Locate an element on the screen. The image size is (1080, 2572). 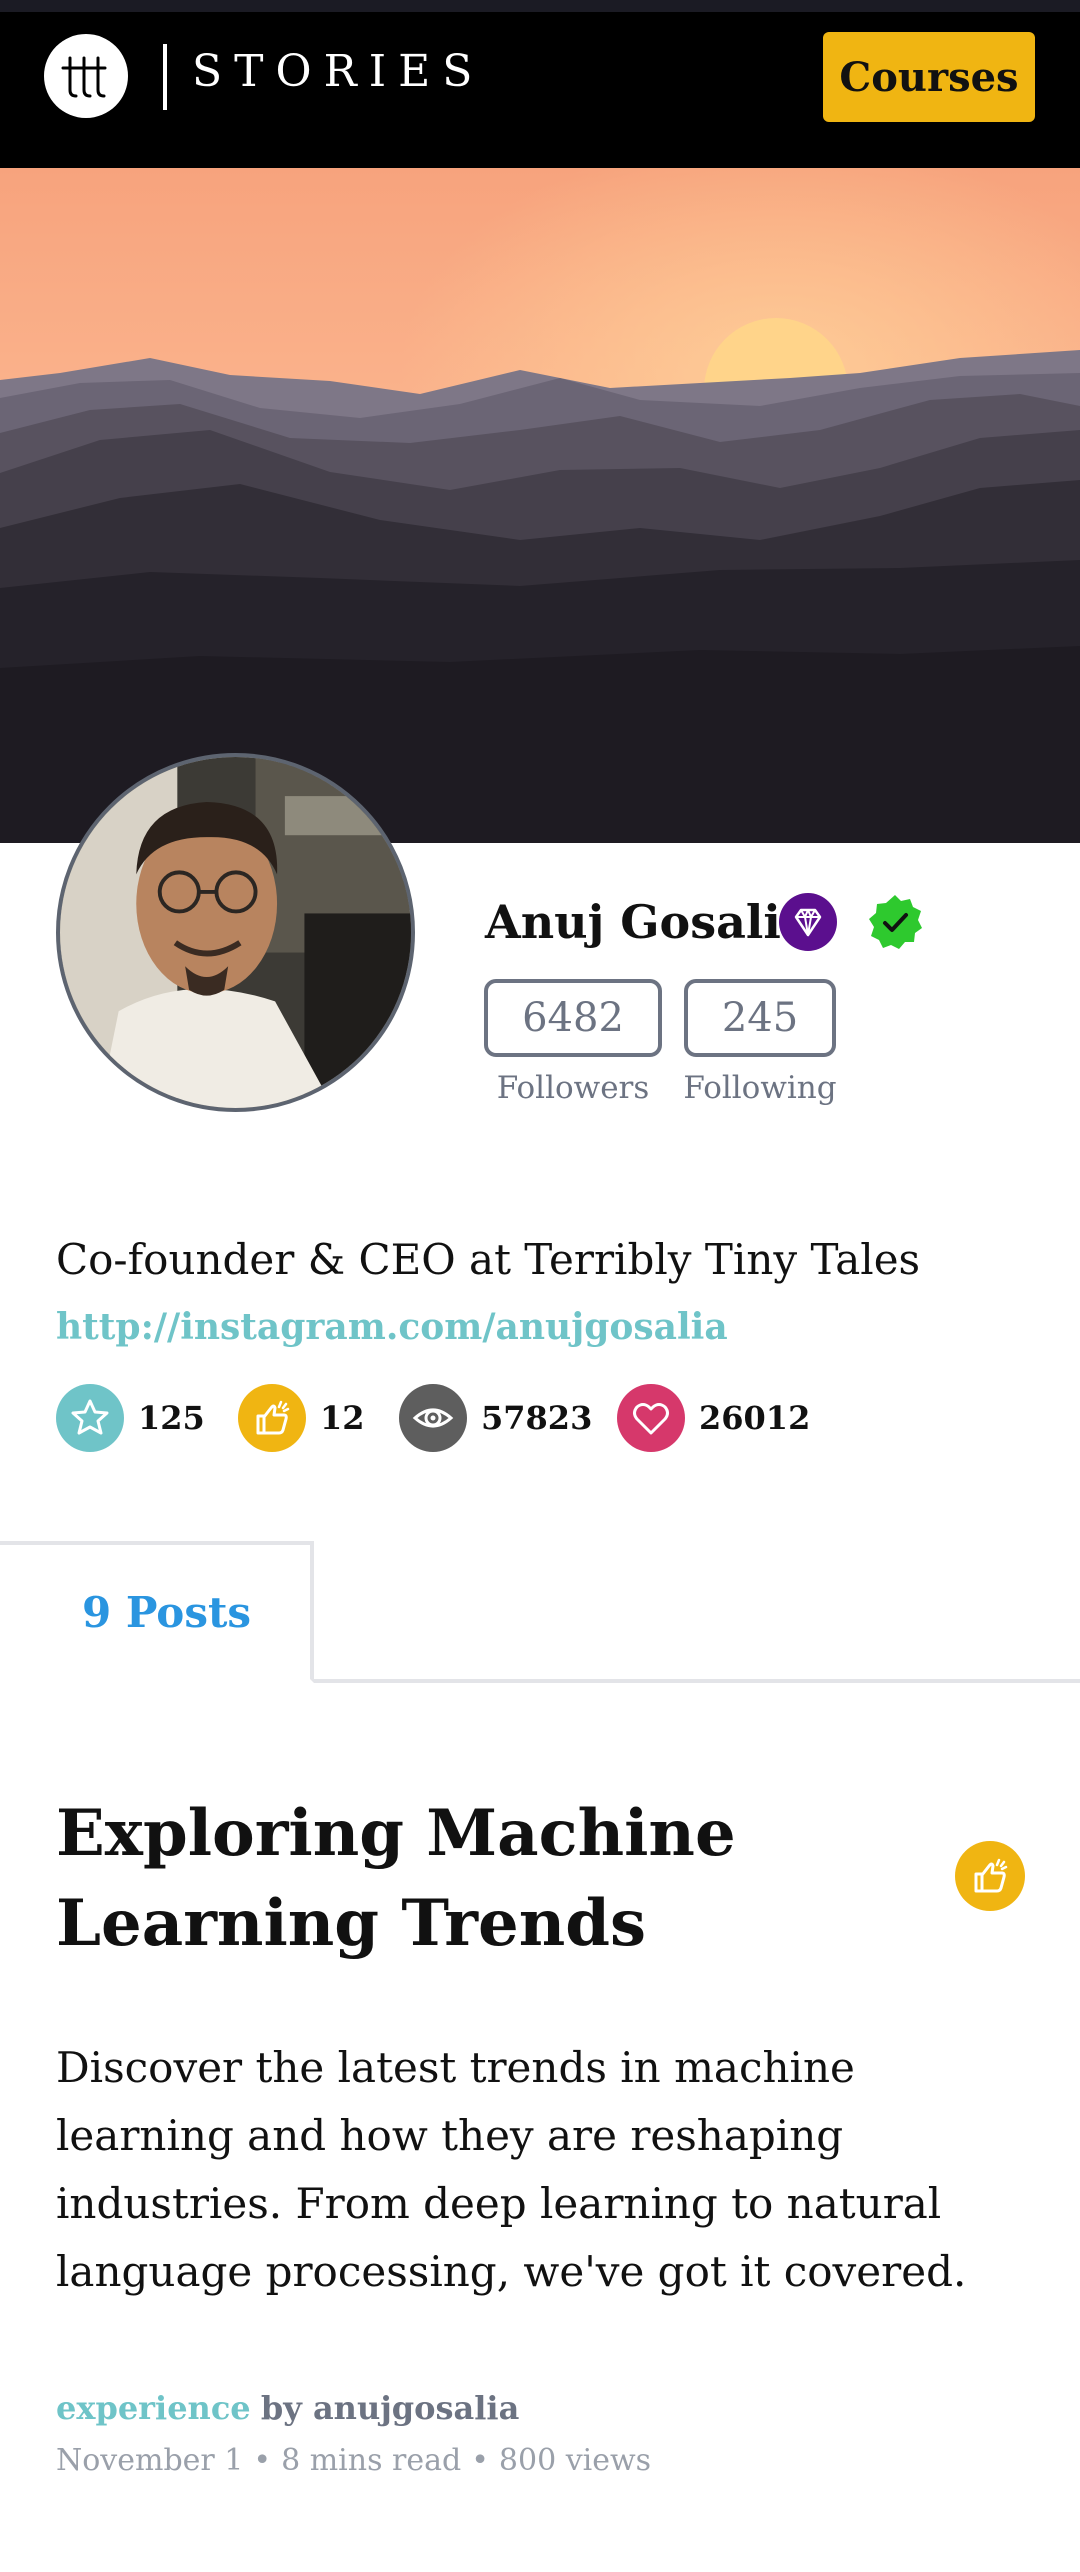
status-strip is located at coordinates (540, 6).